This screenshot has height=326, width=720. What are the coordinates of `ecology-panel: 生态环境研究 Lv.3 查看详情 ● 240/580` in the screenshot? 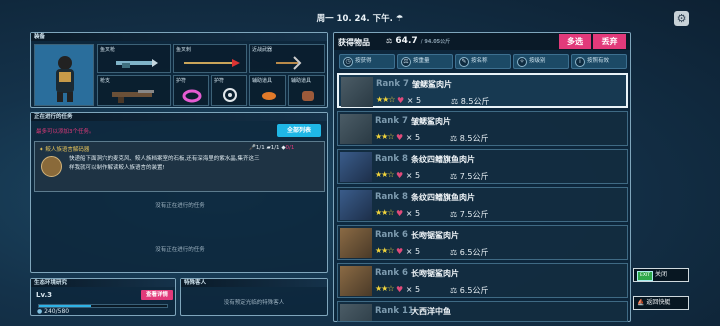 It's located at (103, 297).